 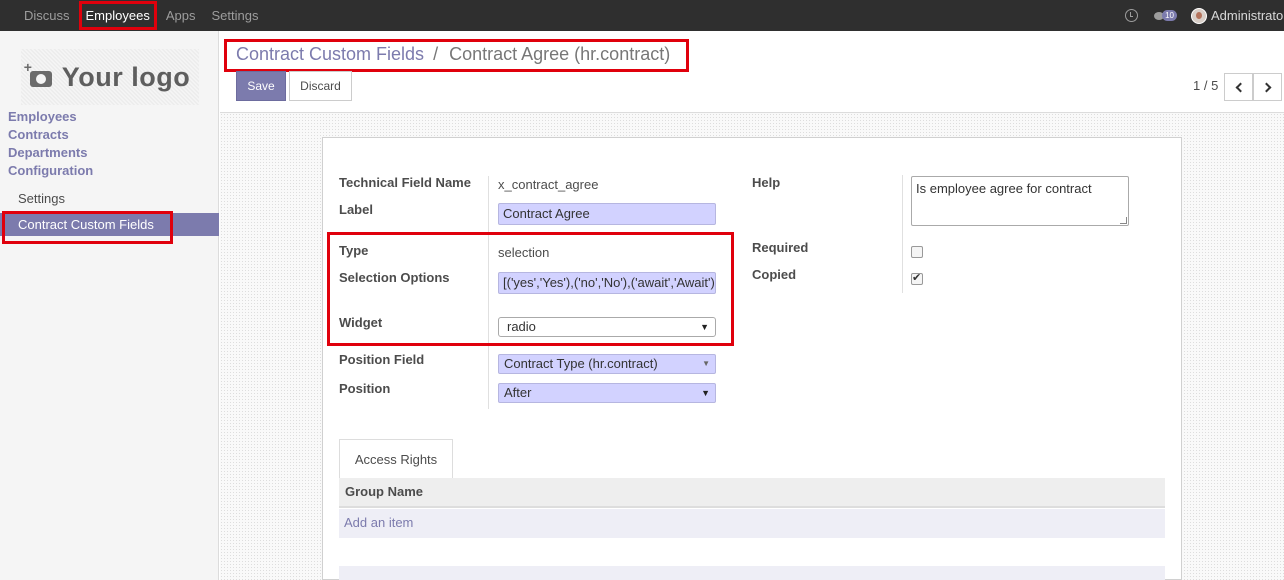 I want to click on widget-select-value: radio, so click(x=521, y=326).